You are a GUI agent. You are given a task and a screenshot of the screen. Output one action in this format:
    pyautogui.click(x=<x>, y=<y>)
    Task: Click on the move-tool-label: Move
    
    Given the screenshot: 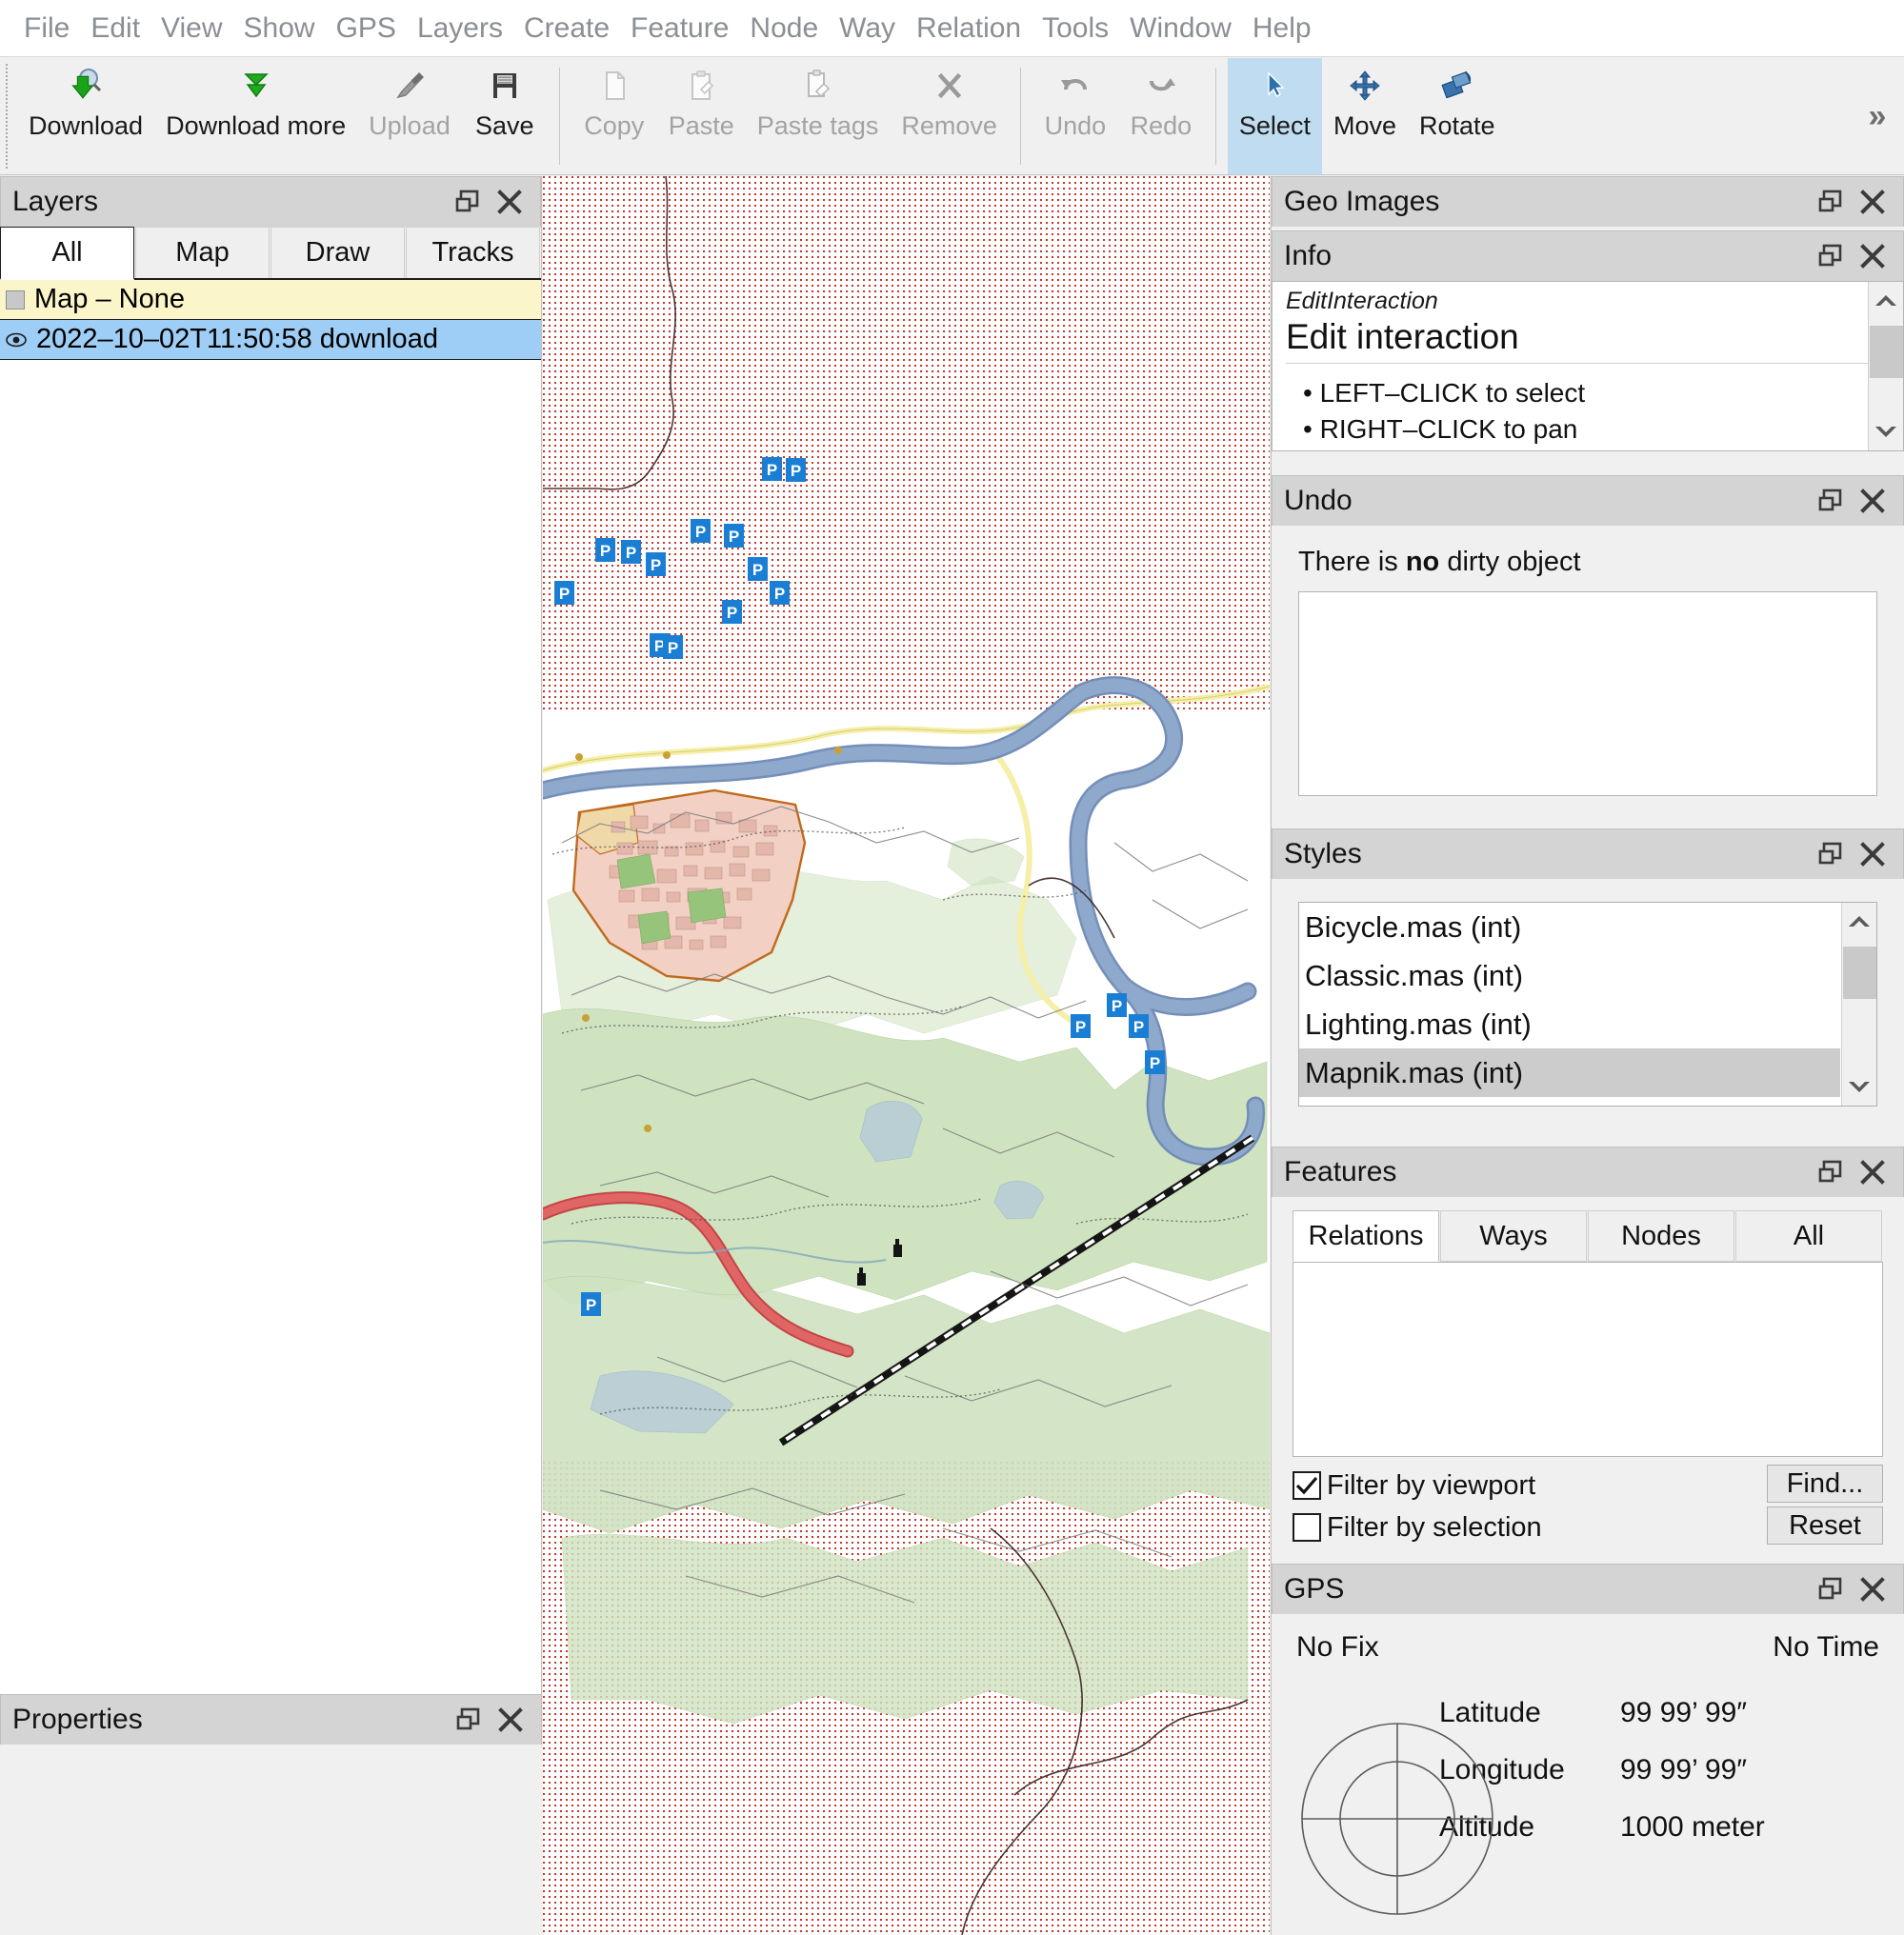 What is the action you would take?
    pyautogui.click(x=1365, y=125)
    